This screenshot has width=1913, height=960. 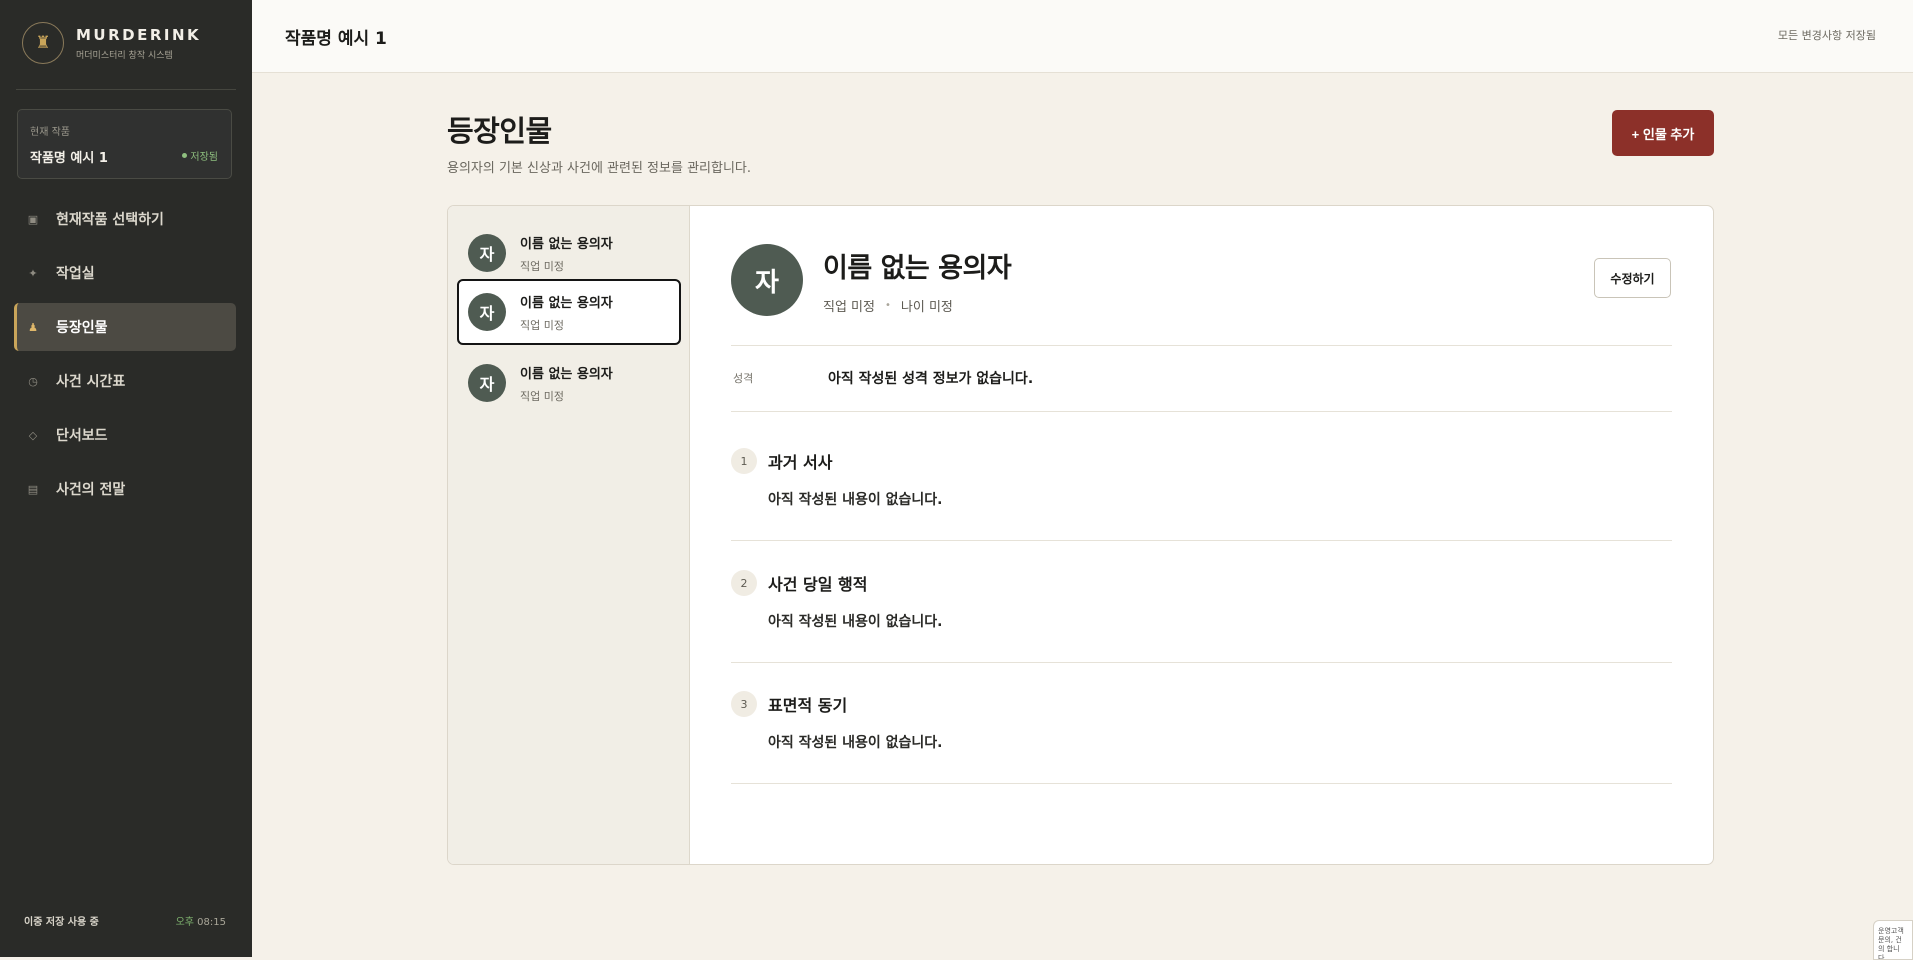 What do you see at coordinates (124, 144) in the screenshot?
I see `current-project-card: 현재 작품 작품명 예시 1 저장됨` at bounding box center [124, 144].